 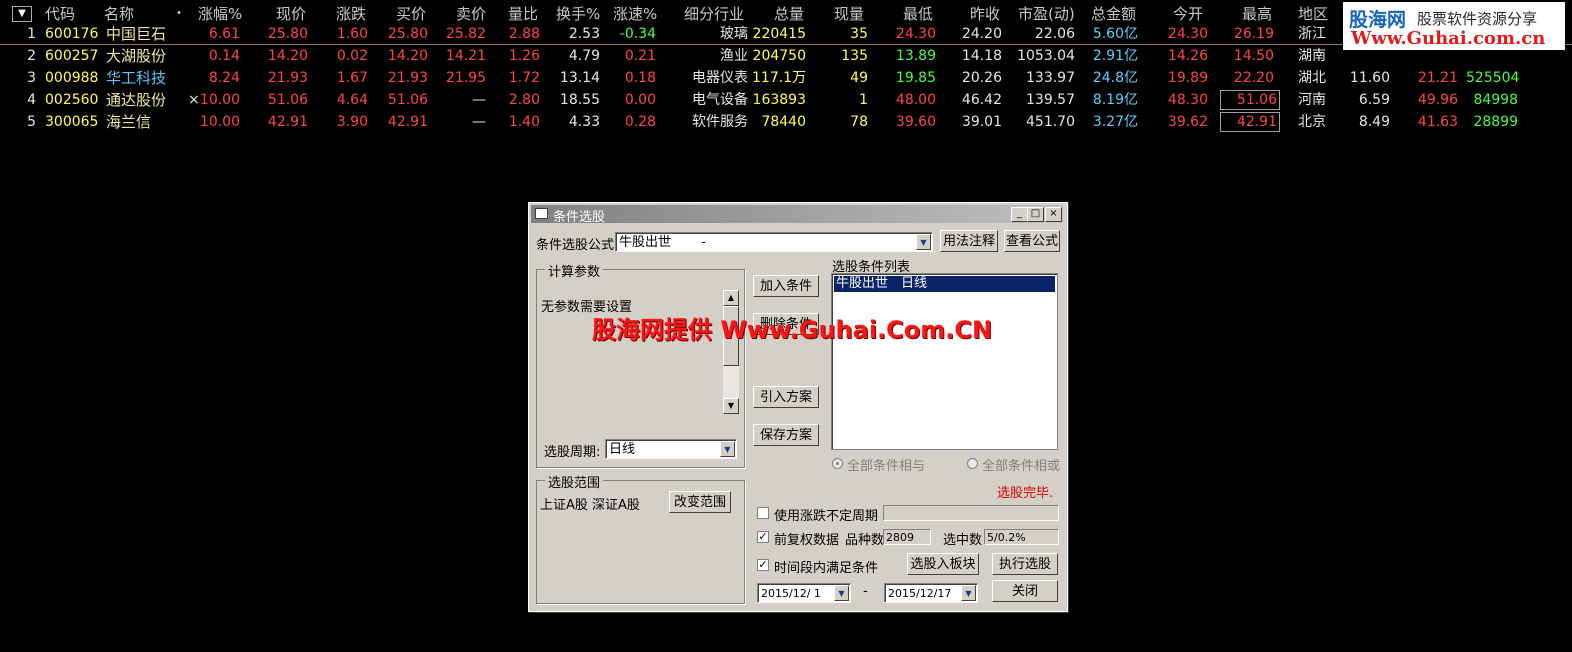 I want to click on cell-chg: 1.67, so click(x=352, y=78).